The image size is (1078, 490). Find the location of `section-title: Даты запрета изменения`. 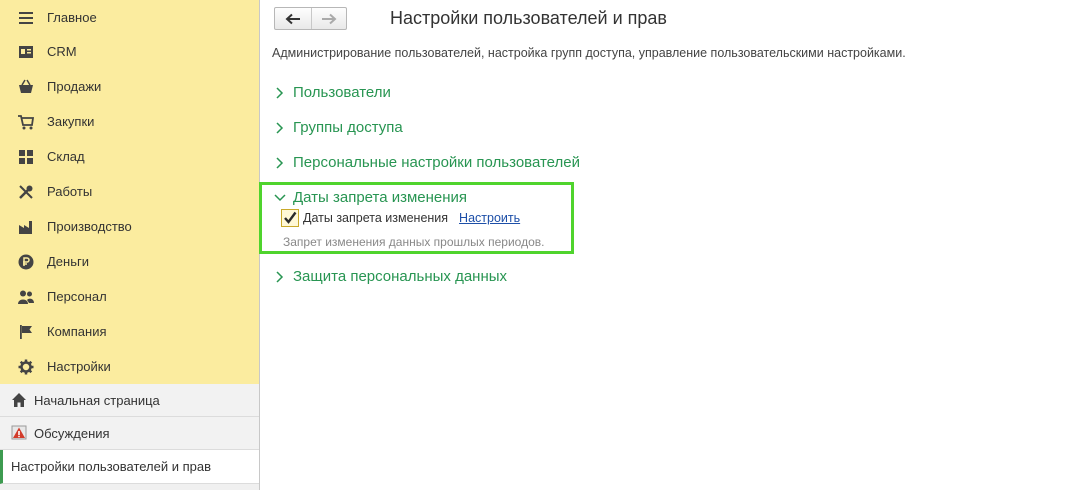

section-title: Даты запрета изменения is located at coordinates (380, 197).